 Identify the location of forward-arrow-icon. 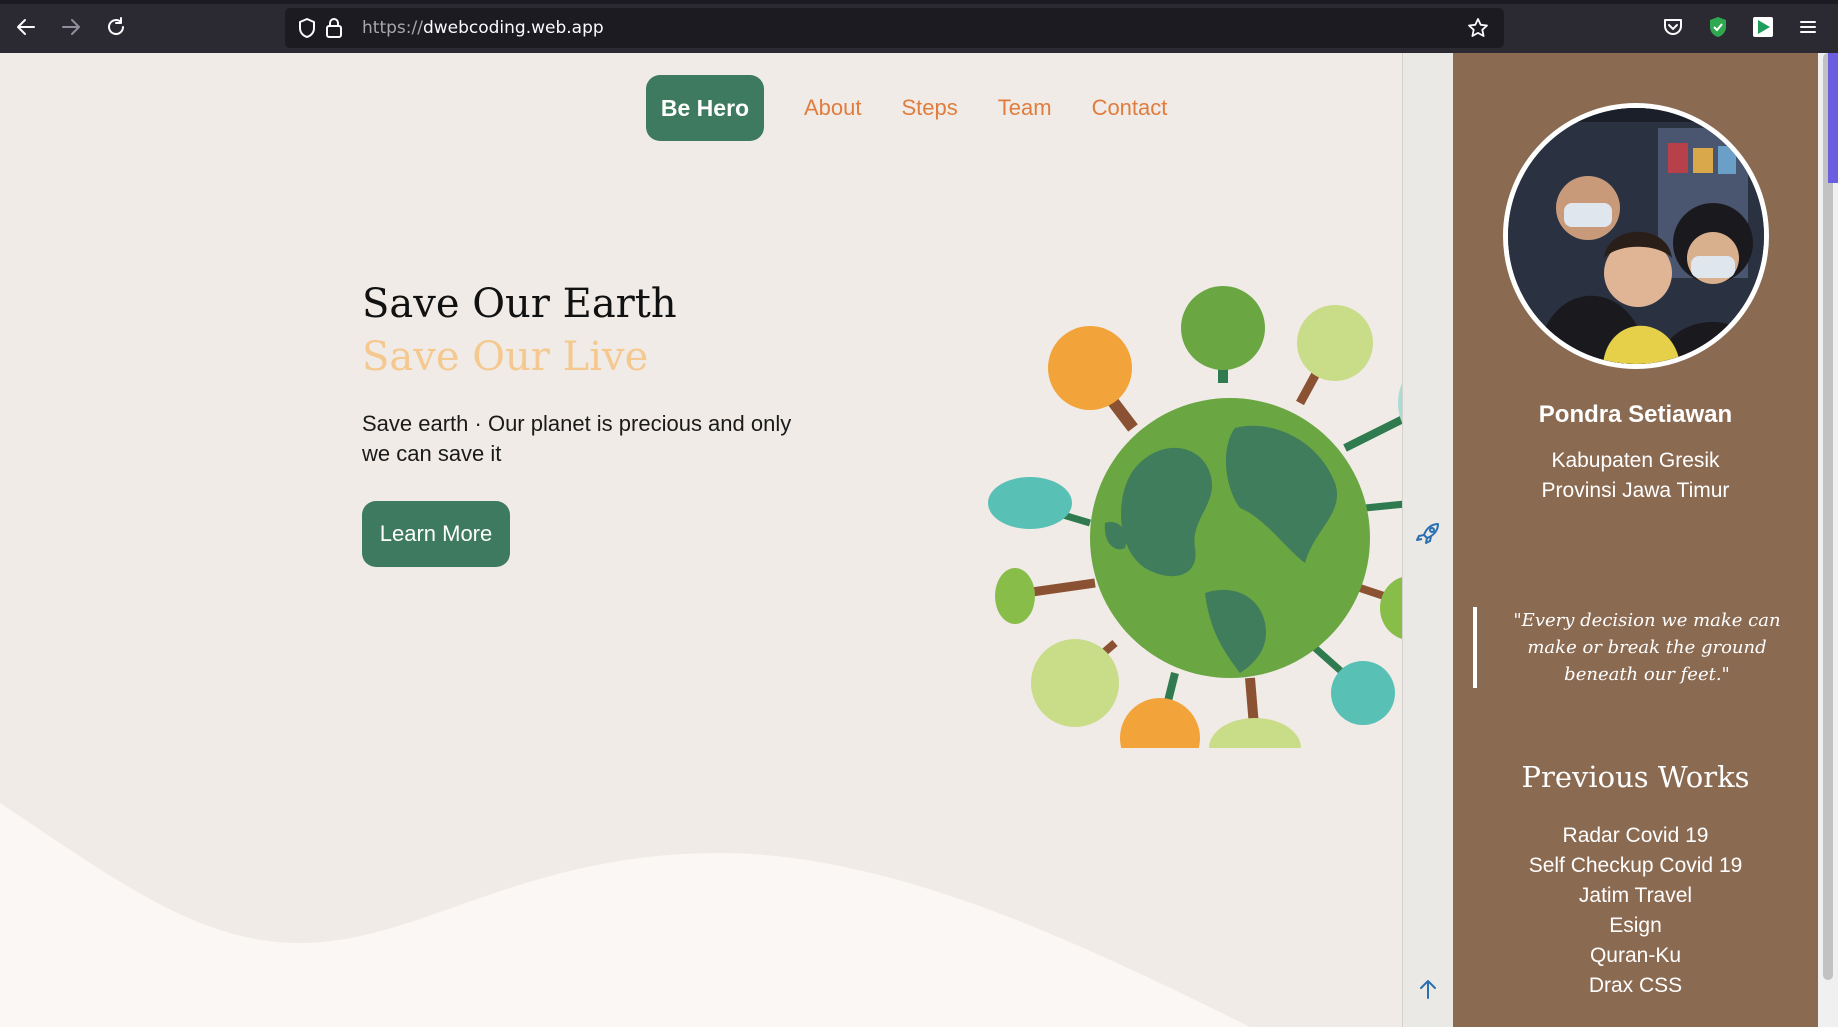
(71, 27).